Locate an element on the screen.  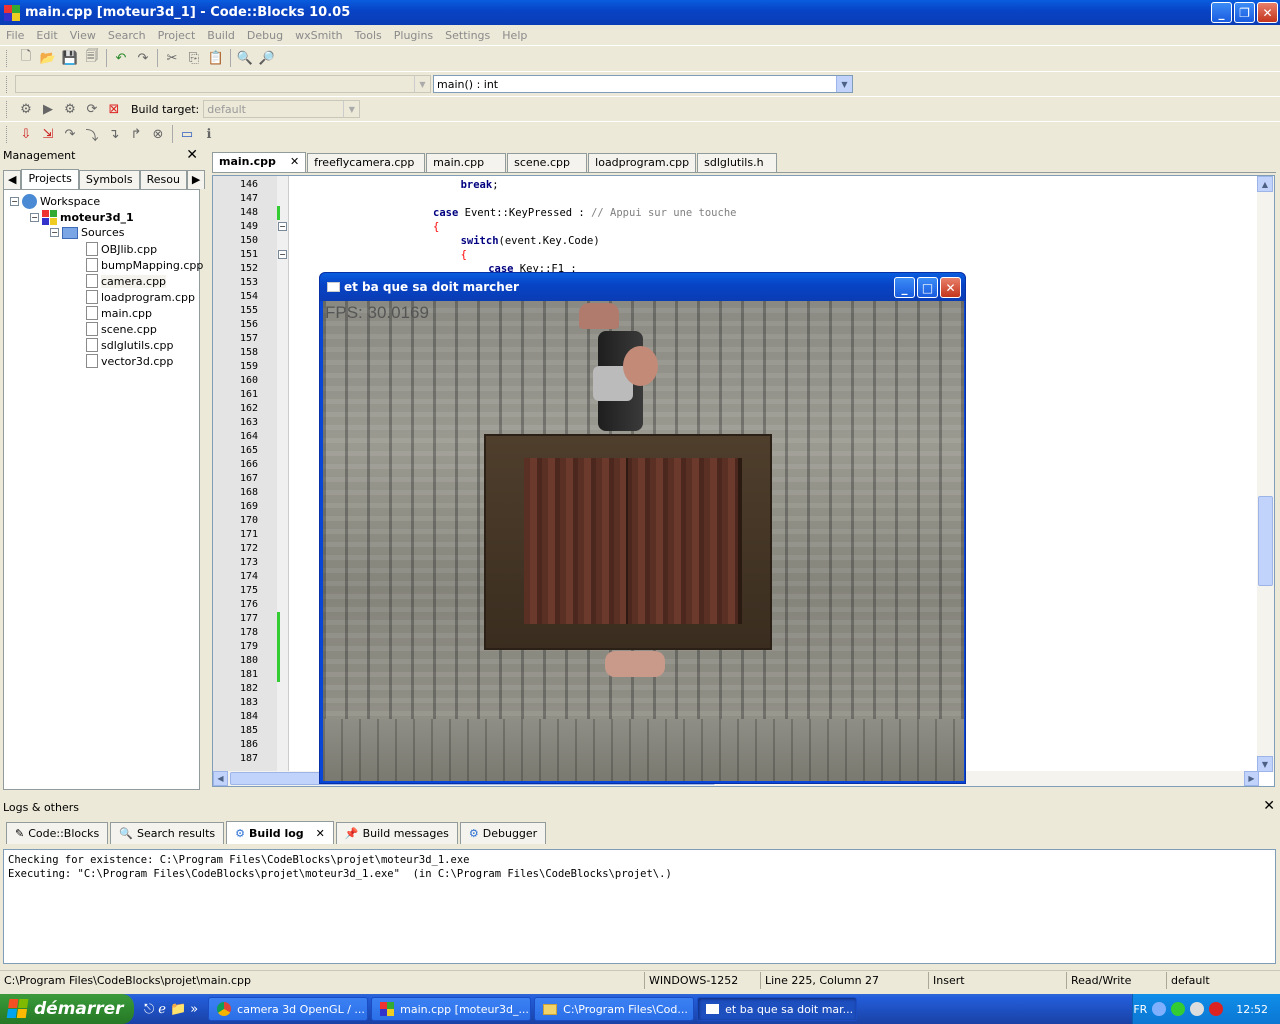
menu-tools: Tools is located at coordinates (368, 35).